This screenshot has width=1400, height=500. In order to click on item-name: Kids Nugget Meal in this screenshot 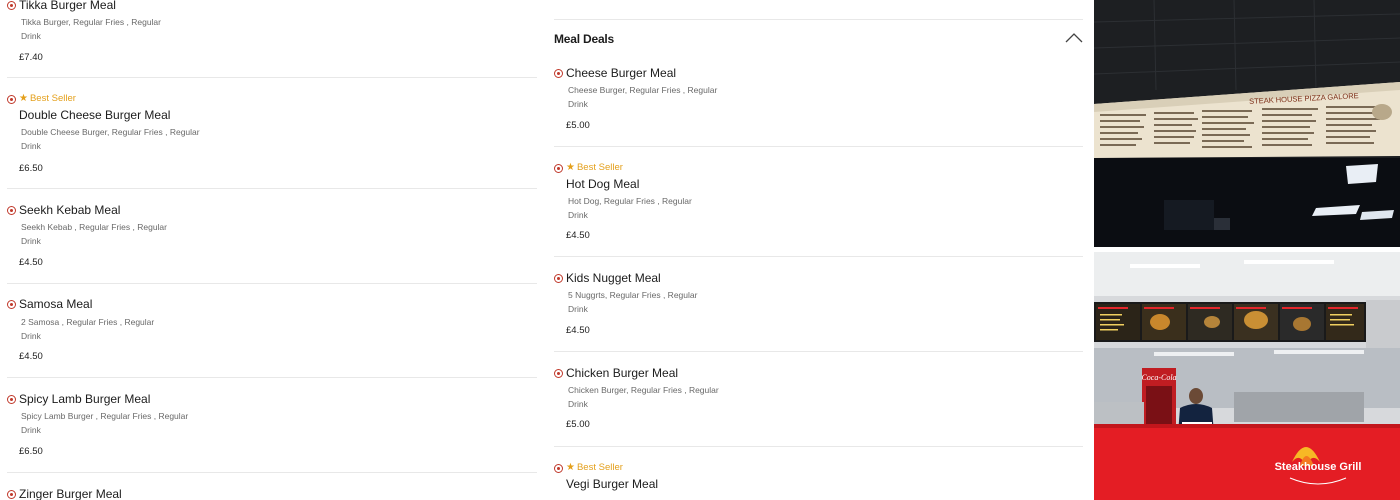, I will do `click(613, 278)`.